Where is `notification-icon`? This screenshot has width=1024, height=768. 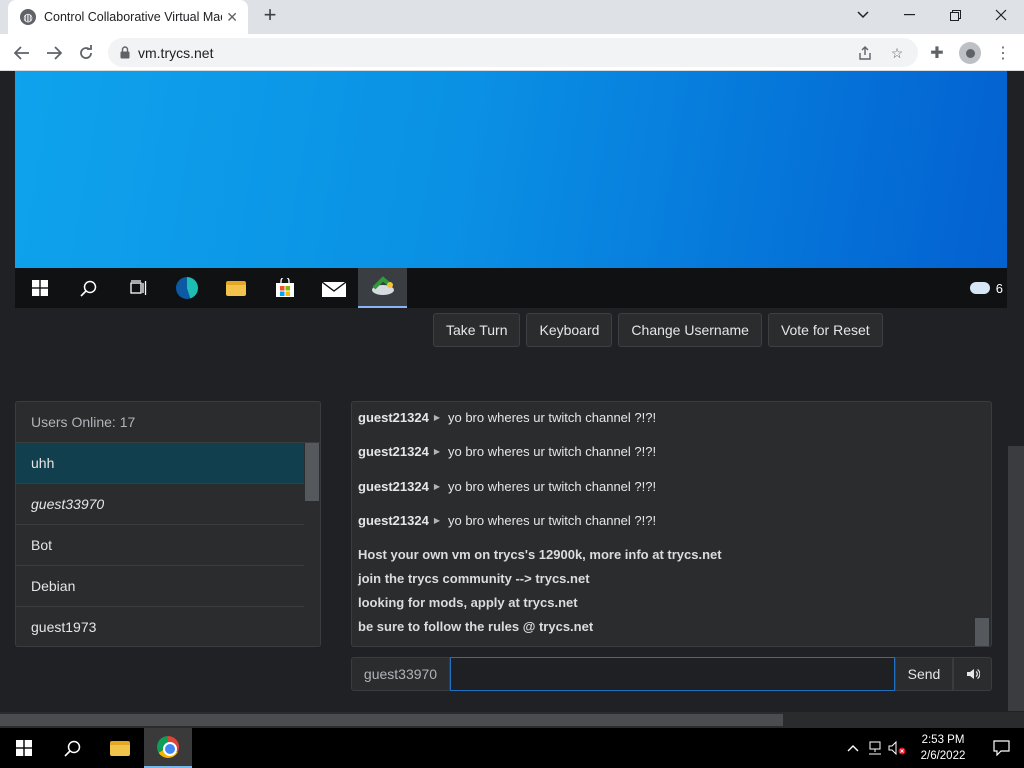
notification-icon is located at coordinates (1001, 748).